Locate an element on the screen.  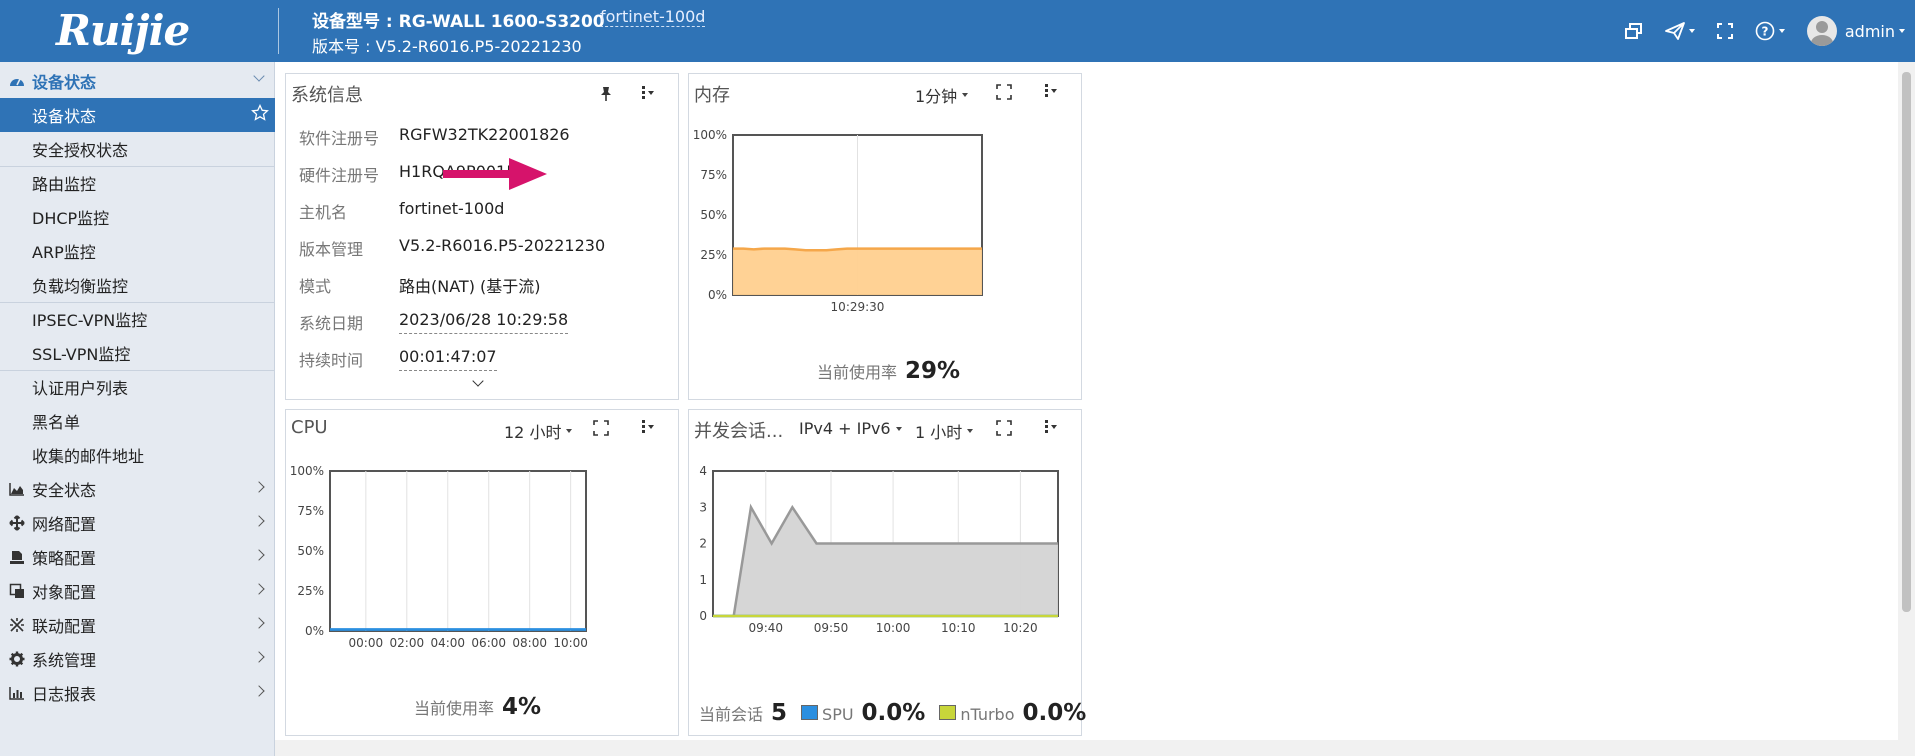
sidebar-group-label: 策略配置 is located at coordinates (64, 558).